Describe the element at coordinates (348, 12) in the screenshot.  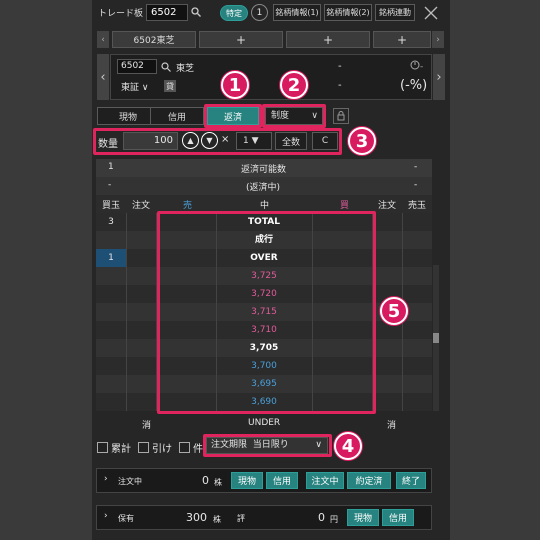
I see `stock-info-2-button: 銘柄情報(2)` at that location.